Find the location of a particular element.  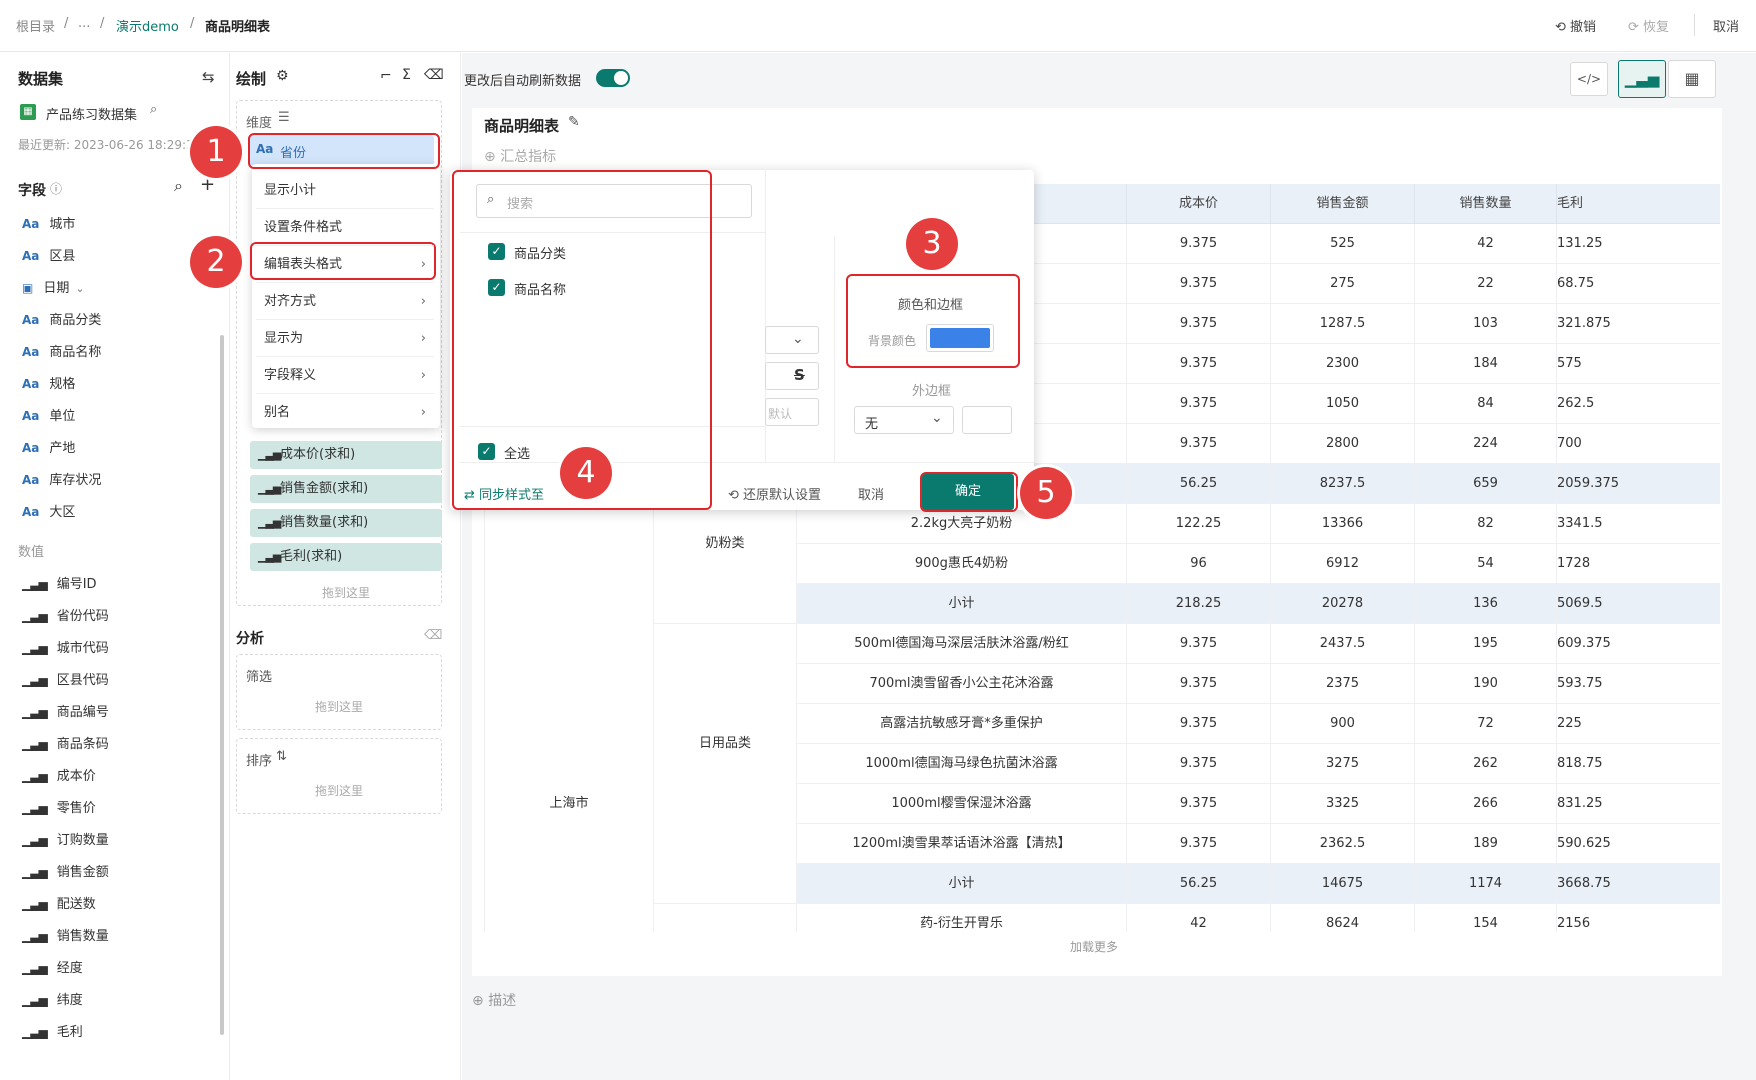

restore-default-button: ⟲ 还原默认设置 is located at coordinates (774, 493).